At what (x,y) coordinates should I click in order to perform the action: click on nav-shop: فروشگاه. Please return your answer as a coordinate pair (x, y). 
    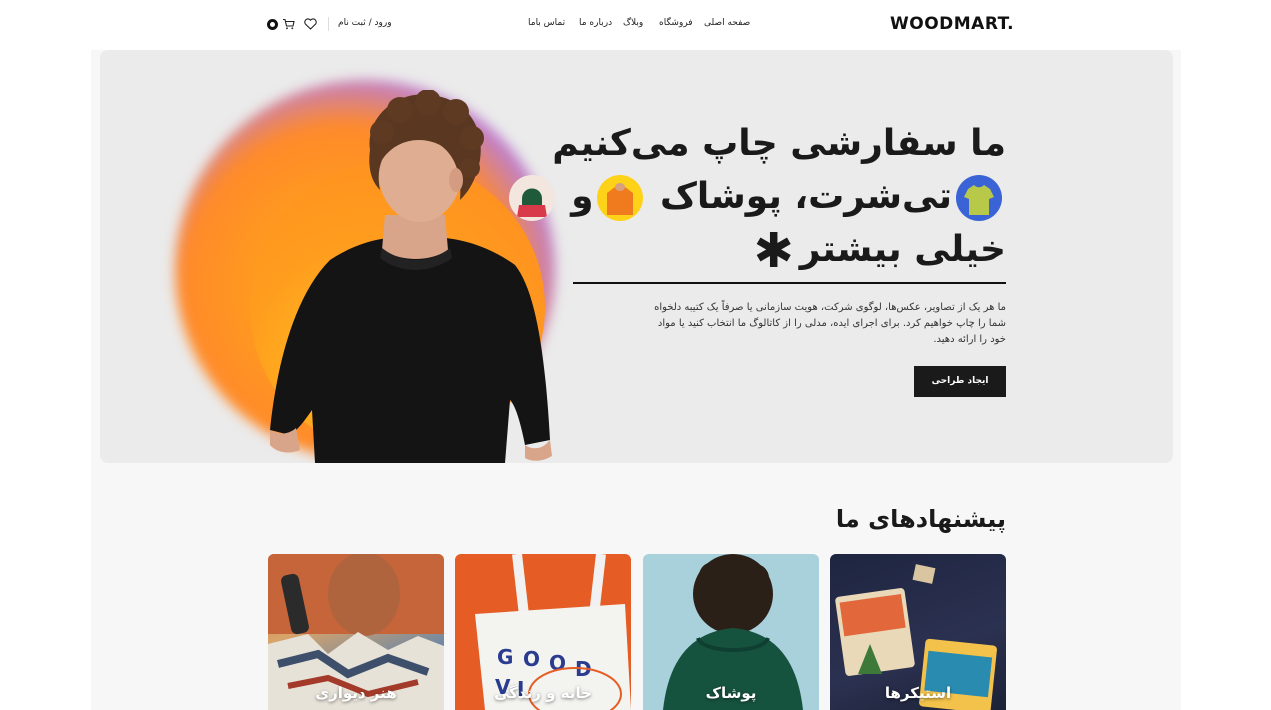
    Looking at the image, I should click on (676, 23).